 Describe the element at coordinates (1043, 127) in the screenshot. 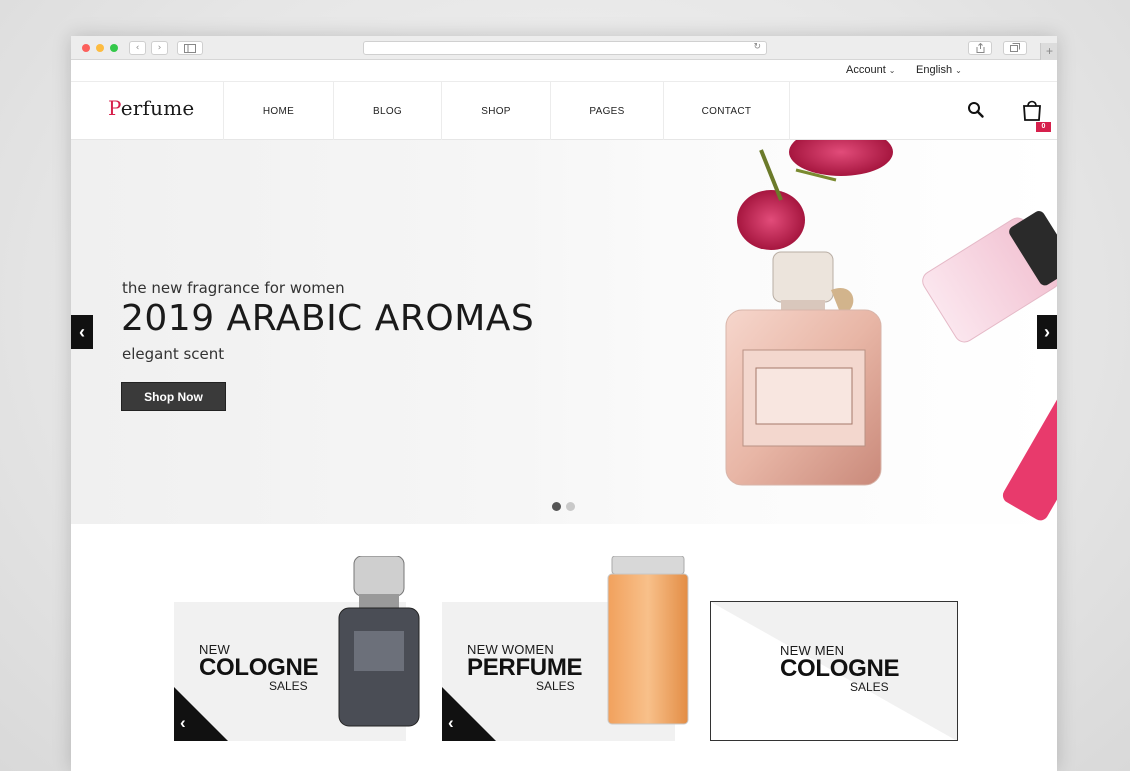

I see `cart-count-badge: 0` at that location.